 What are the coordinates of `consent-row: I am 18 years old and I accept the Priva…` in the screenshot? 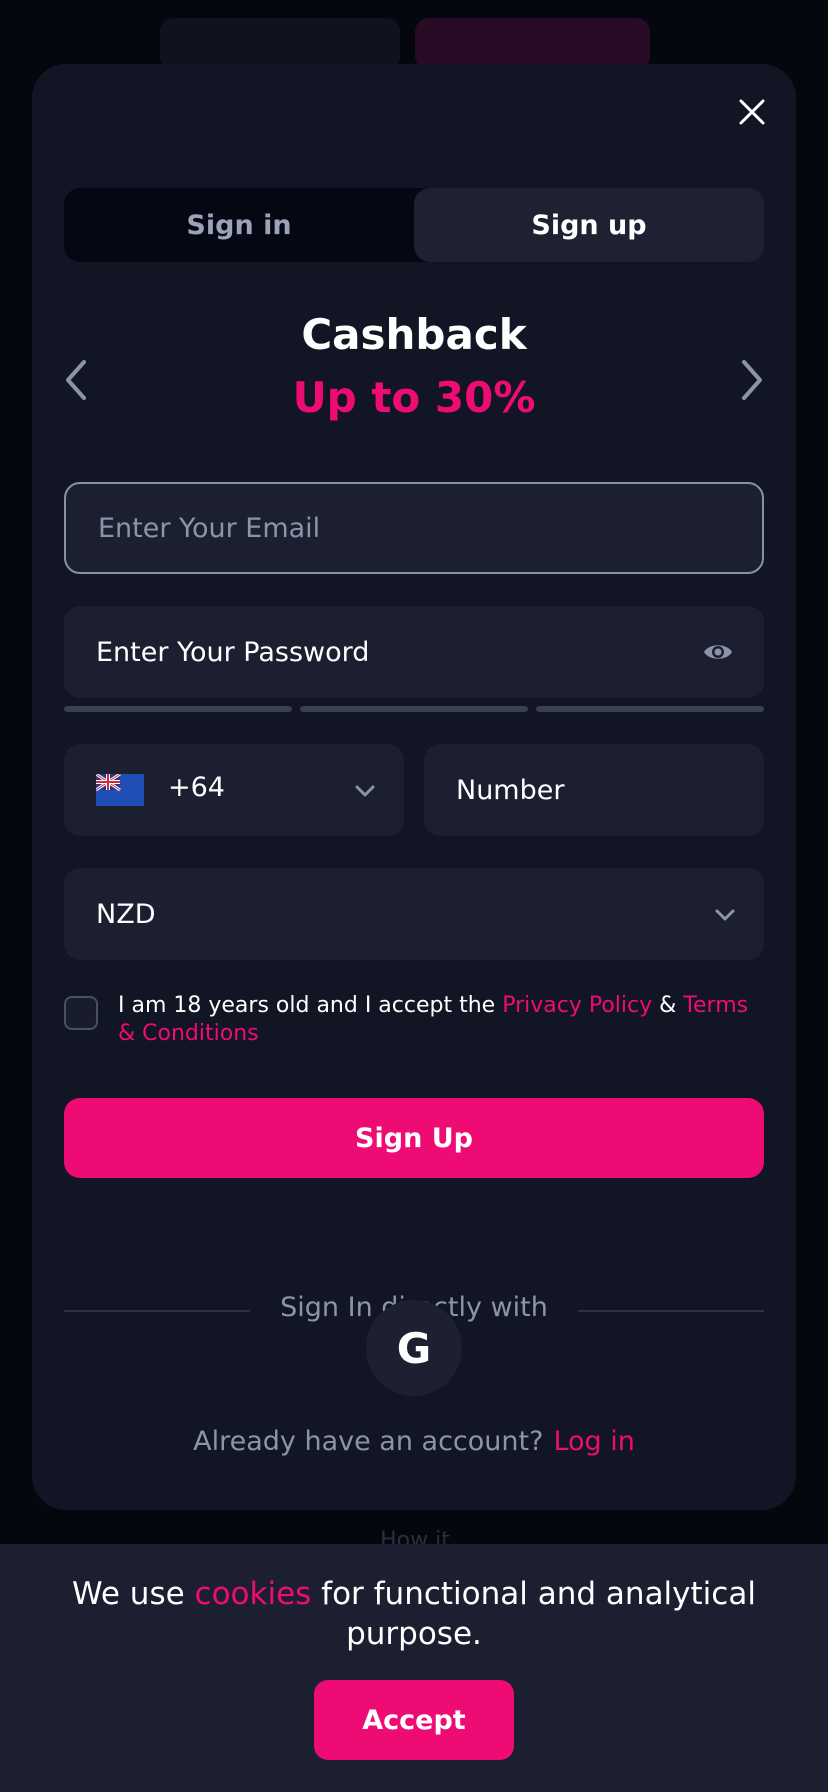 It's located at (414, 1022).